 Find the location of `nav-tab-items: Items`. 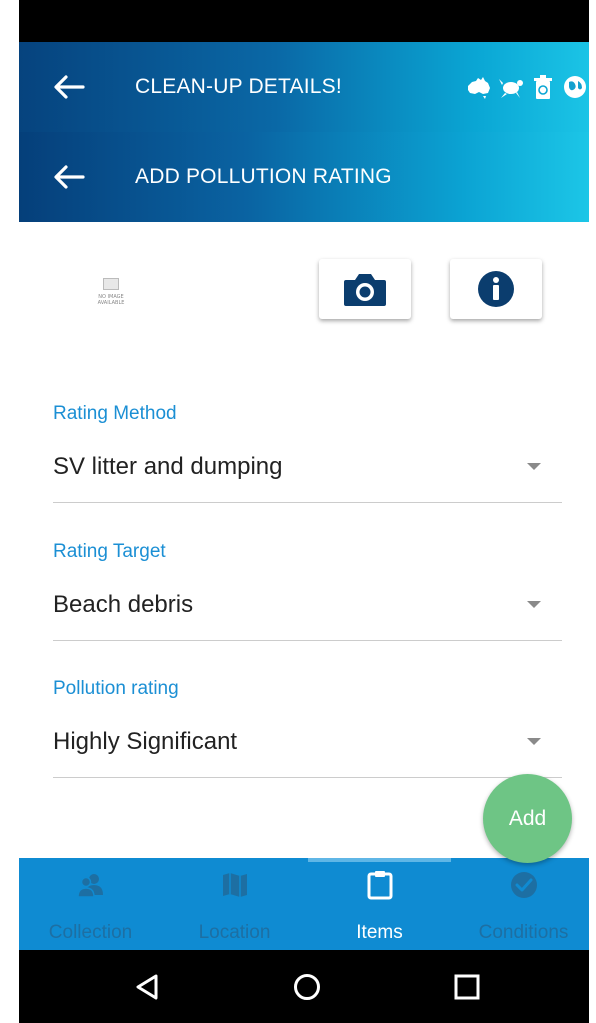

nav-tab-items: Items is located at coordinates (379, 904).